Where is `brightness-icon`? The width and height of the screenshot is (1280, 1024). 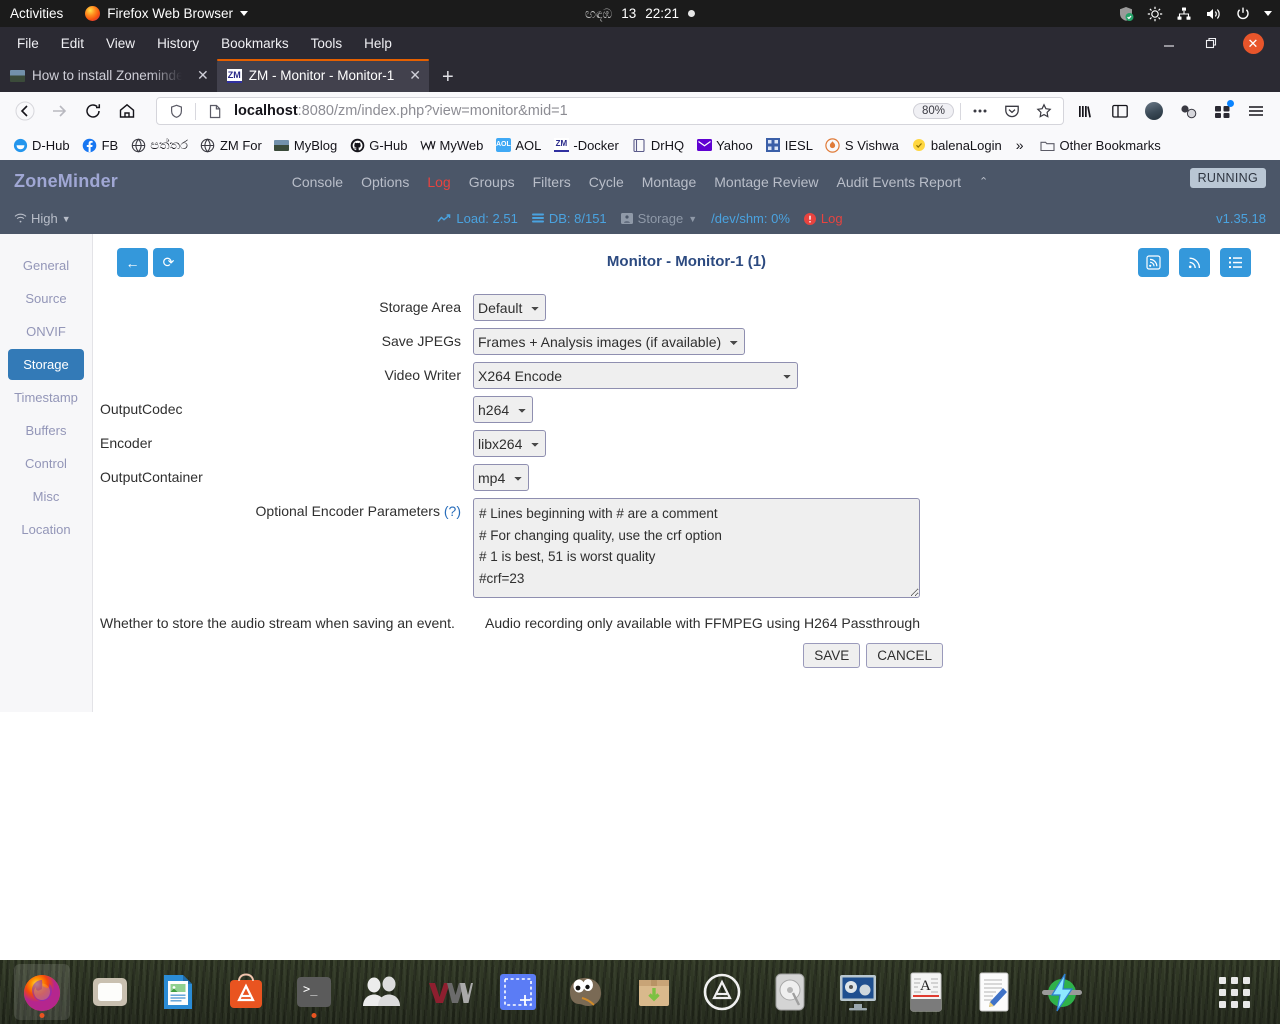 brightness-icon is located at coordinates (1155, 14).